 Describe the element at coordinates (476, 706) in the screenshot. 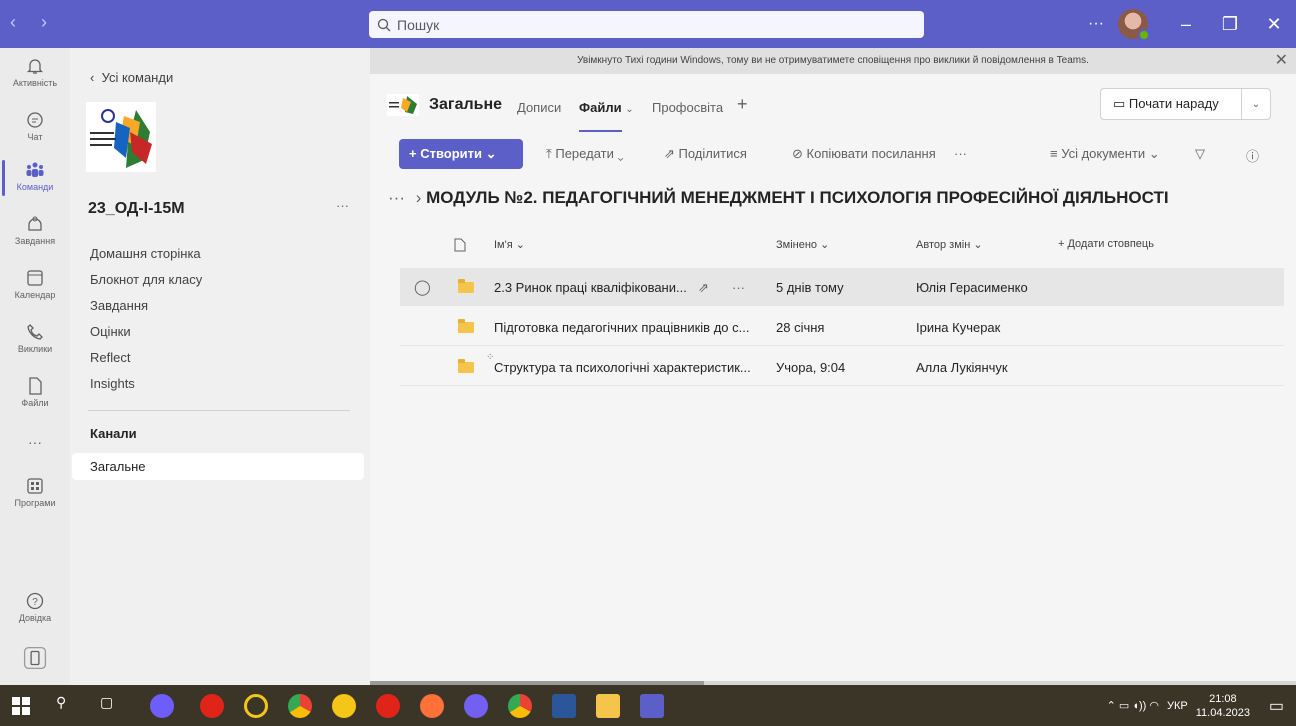

I see `viber-icon` at that location.